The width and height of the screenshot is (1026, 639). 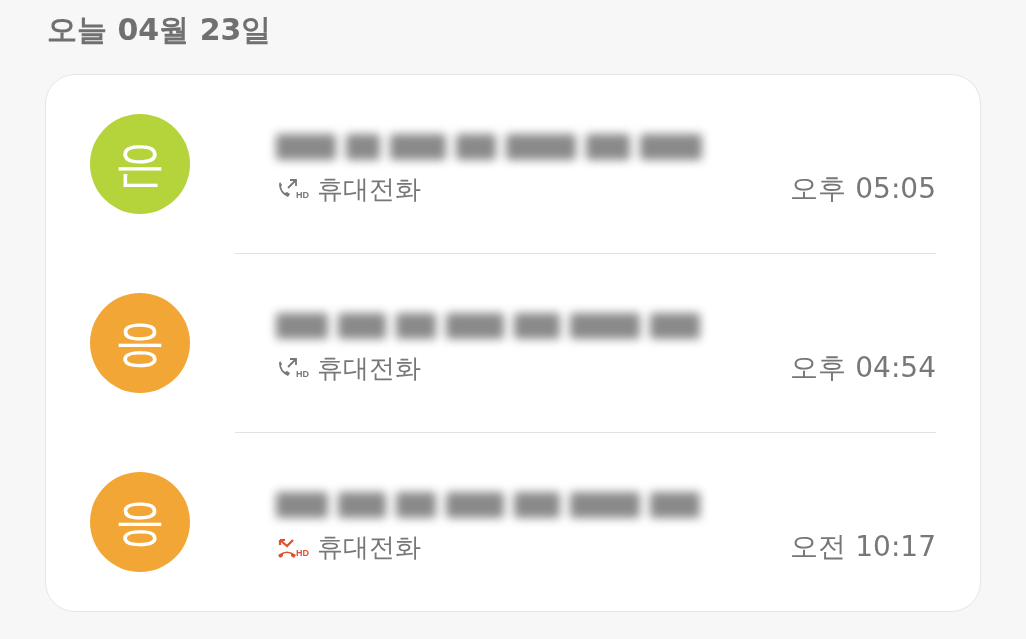 What do you see at coordinates (863, 368) in the screenshot?
I see `call-time: 오후 04:54` at bounding box center [863, 368].